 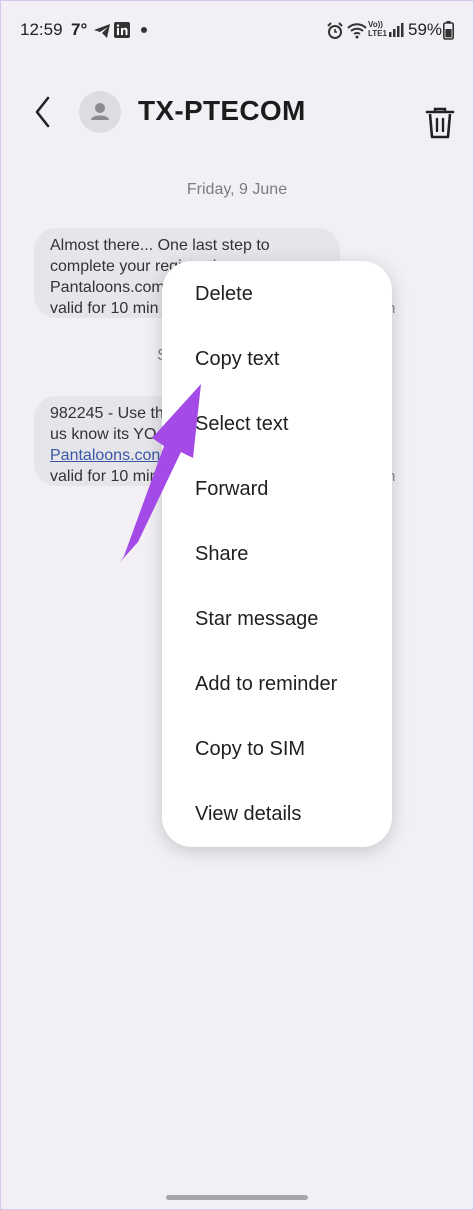 What do you see at coordinates (241, 424) in the screenshot?
I see `menu-item-select-text: Select text` at bounding box center [241, 424].